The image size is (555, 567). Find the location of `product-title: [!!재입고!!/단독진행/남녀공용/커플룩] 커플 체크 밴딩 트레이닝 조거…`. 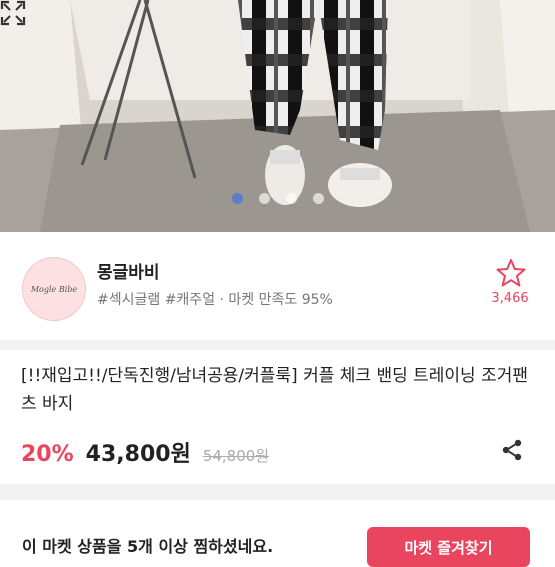

product-title: [!!재입고!!/단독진행/남녀공용/커플룩] 커플 체크 밴딩 트레이닝 조거… is located at coordinates (275, 390).